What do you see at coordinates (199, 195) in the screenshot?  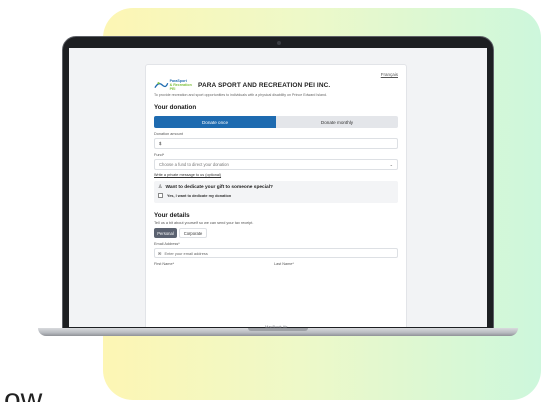 I see `dedicate-checkbox-label: Yes, I want to dedicate my donation` at bounding box center [199, 195].